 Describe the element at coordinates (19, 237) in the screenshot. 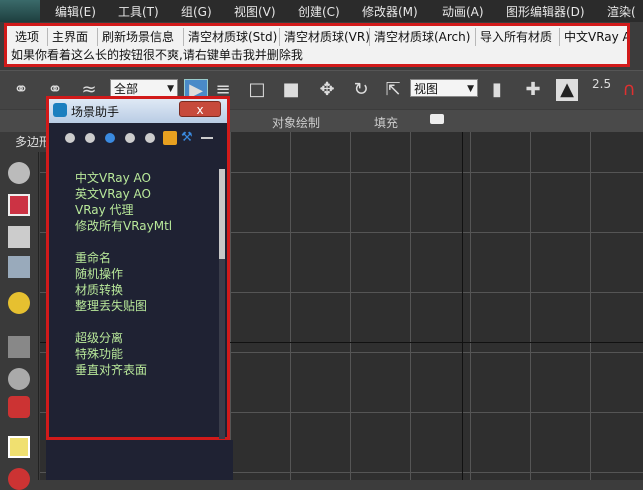

I see `render-setup-icon` at that location.